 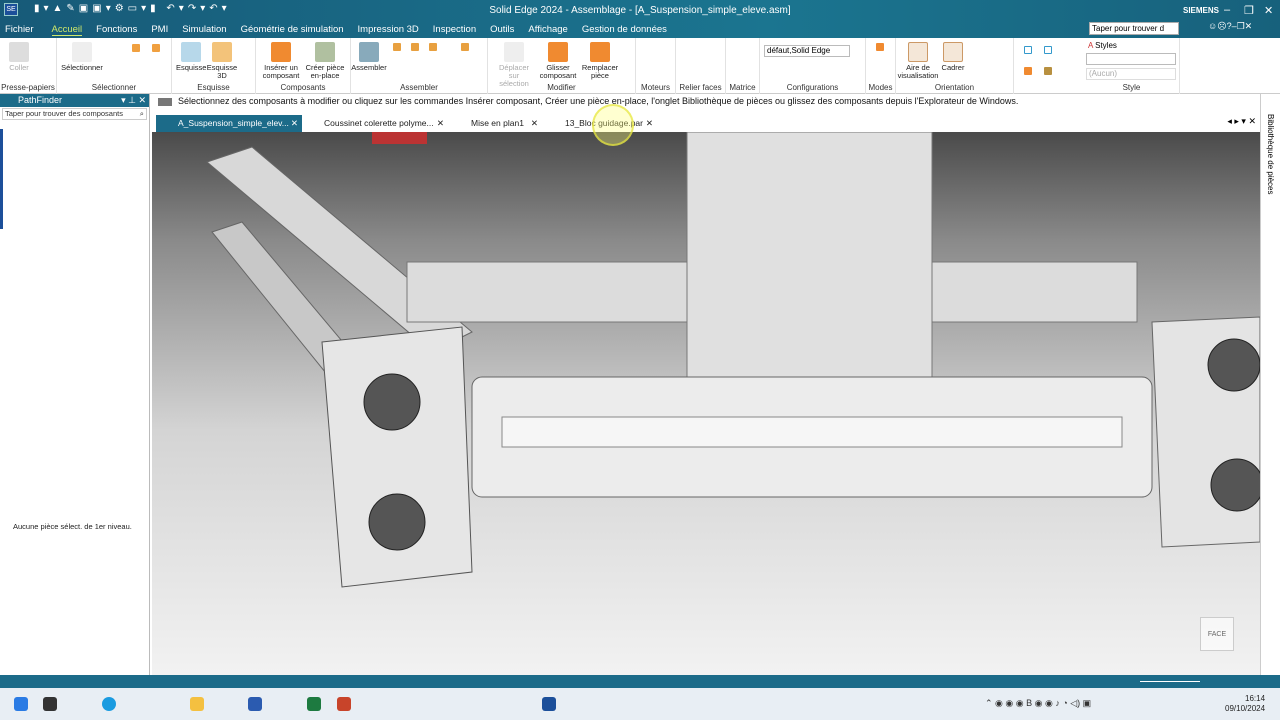 I want to click on tab-nav-controls: ◂ ▸ ▾ ✕, so click(x=1241, y=121).